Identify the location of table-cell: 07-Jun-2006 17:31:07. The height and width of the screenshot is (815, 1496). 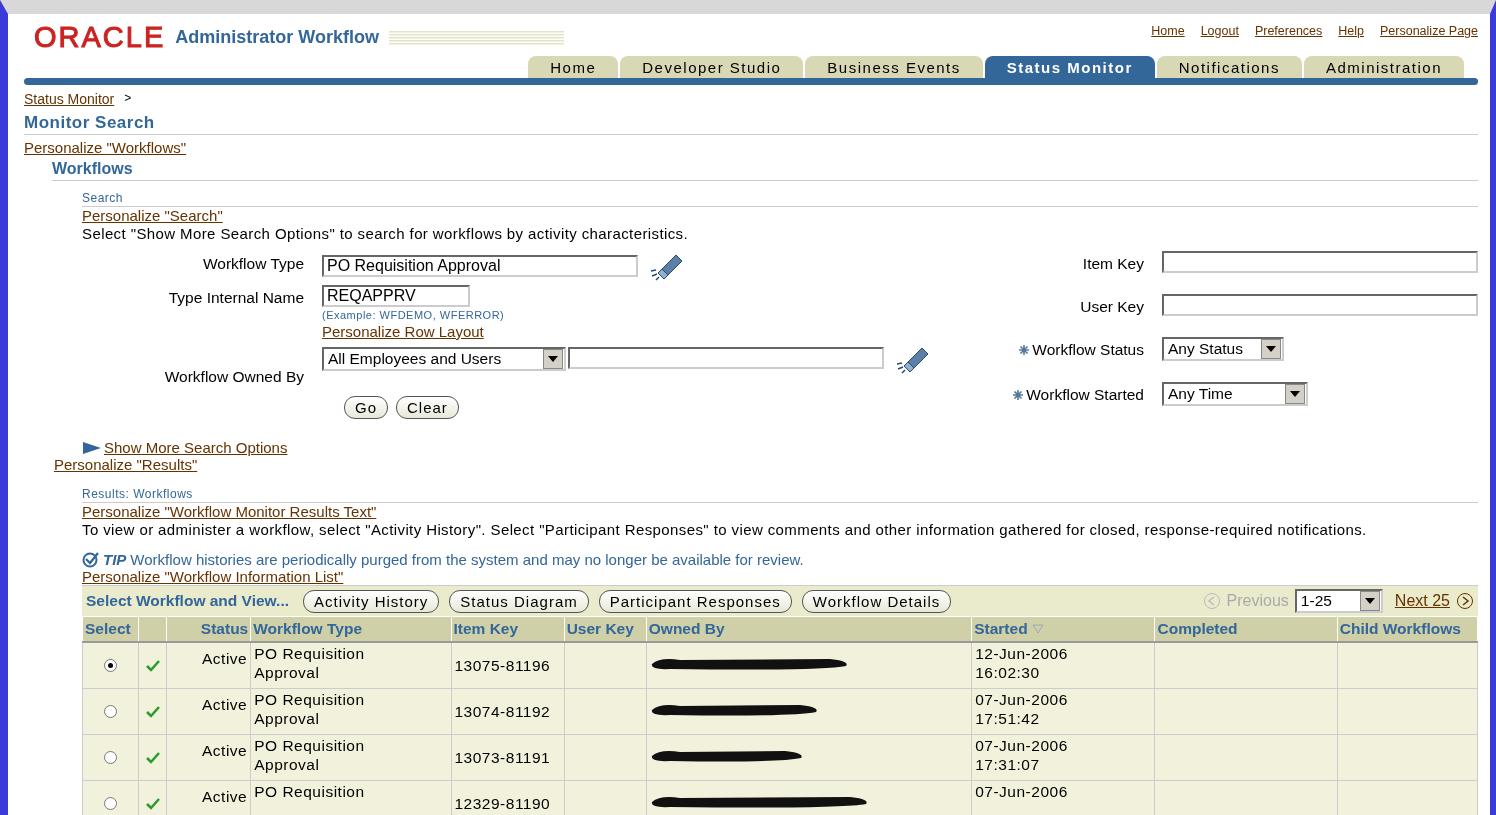
(1021, 755).